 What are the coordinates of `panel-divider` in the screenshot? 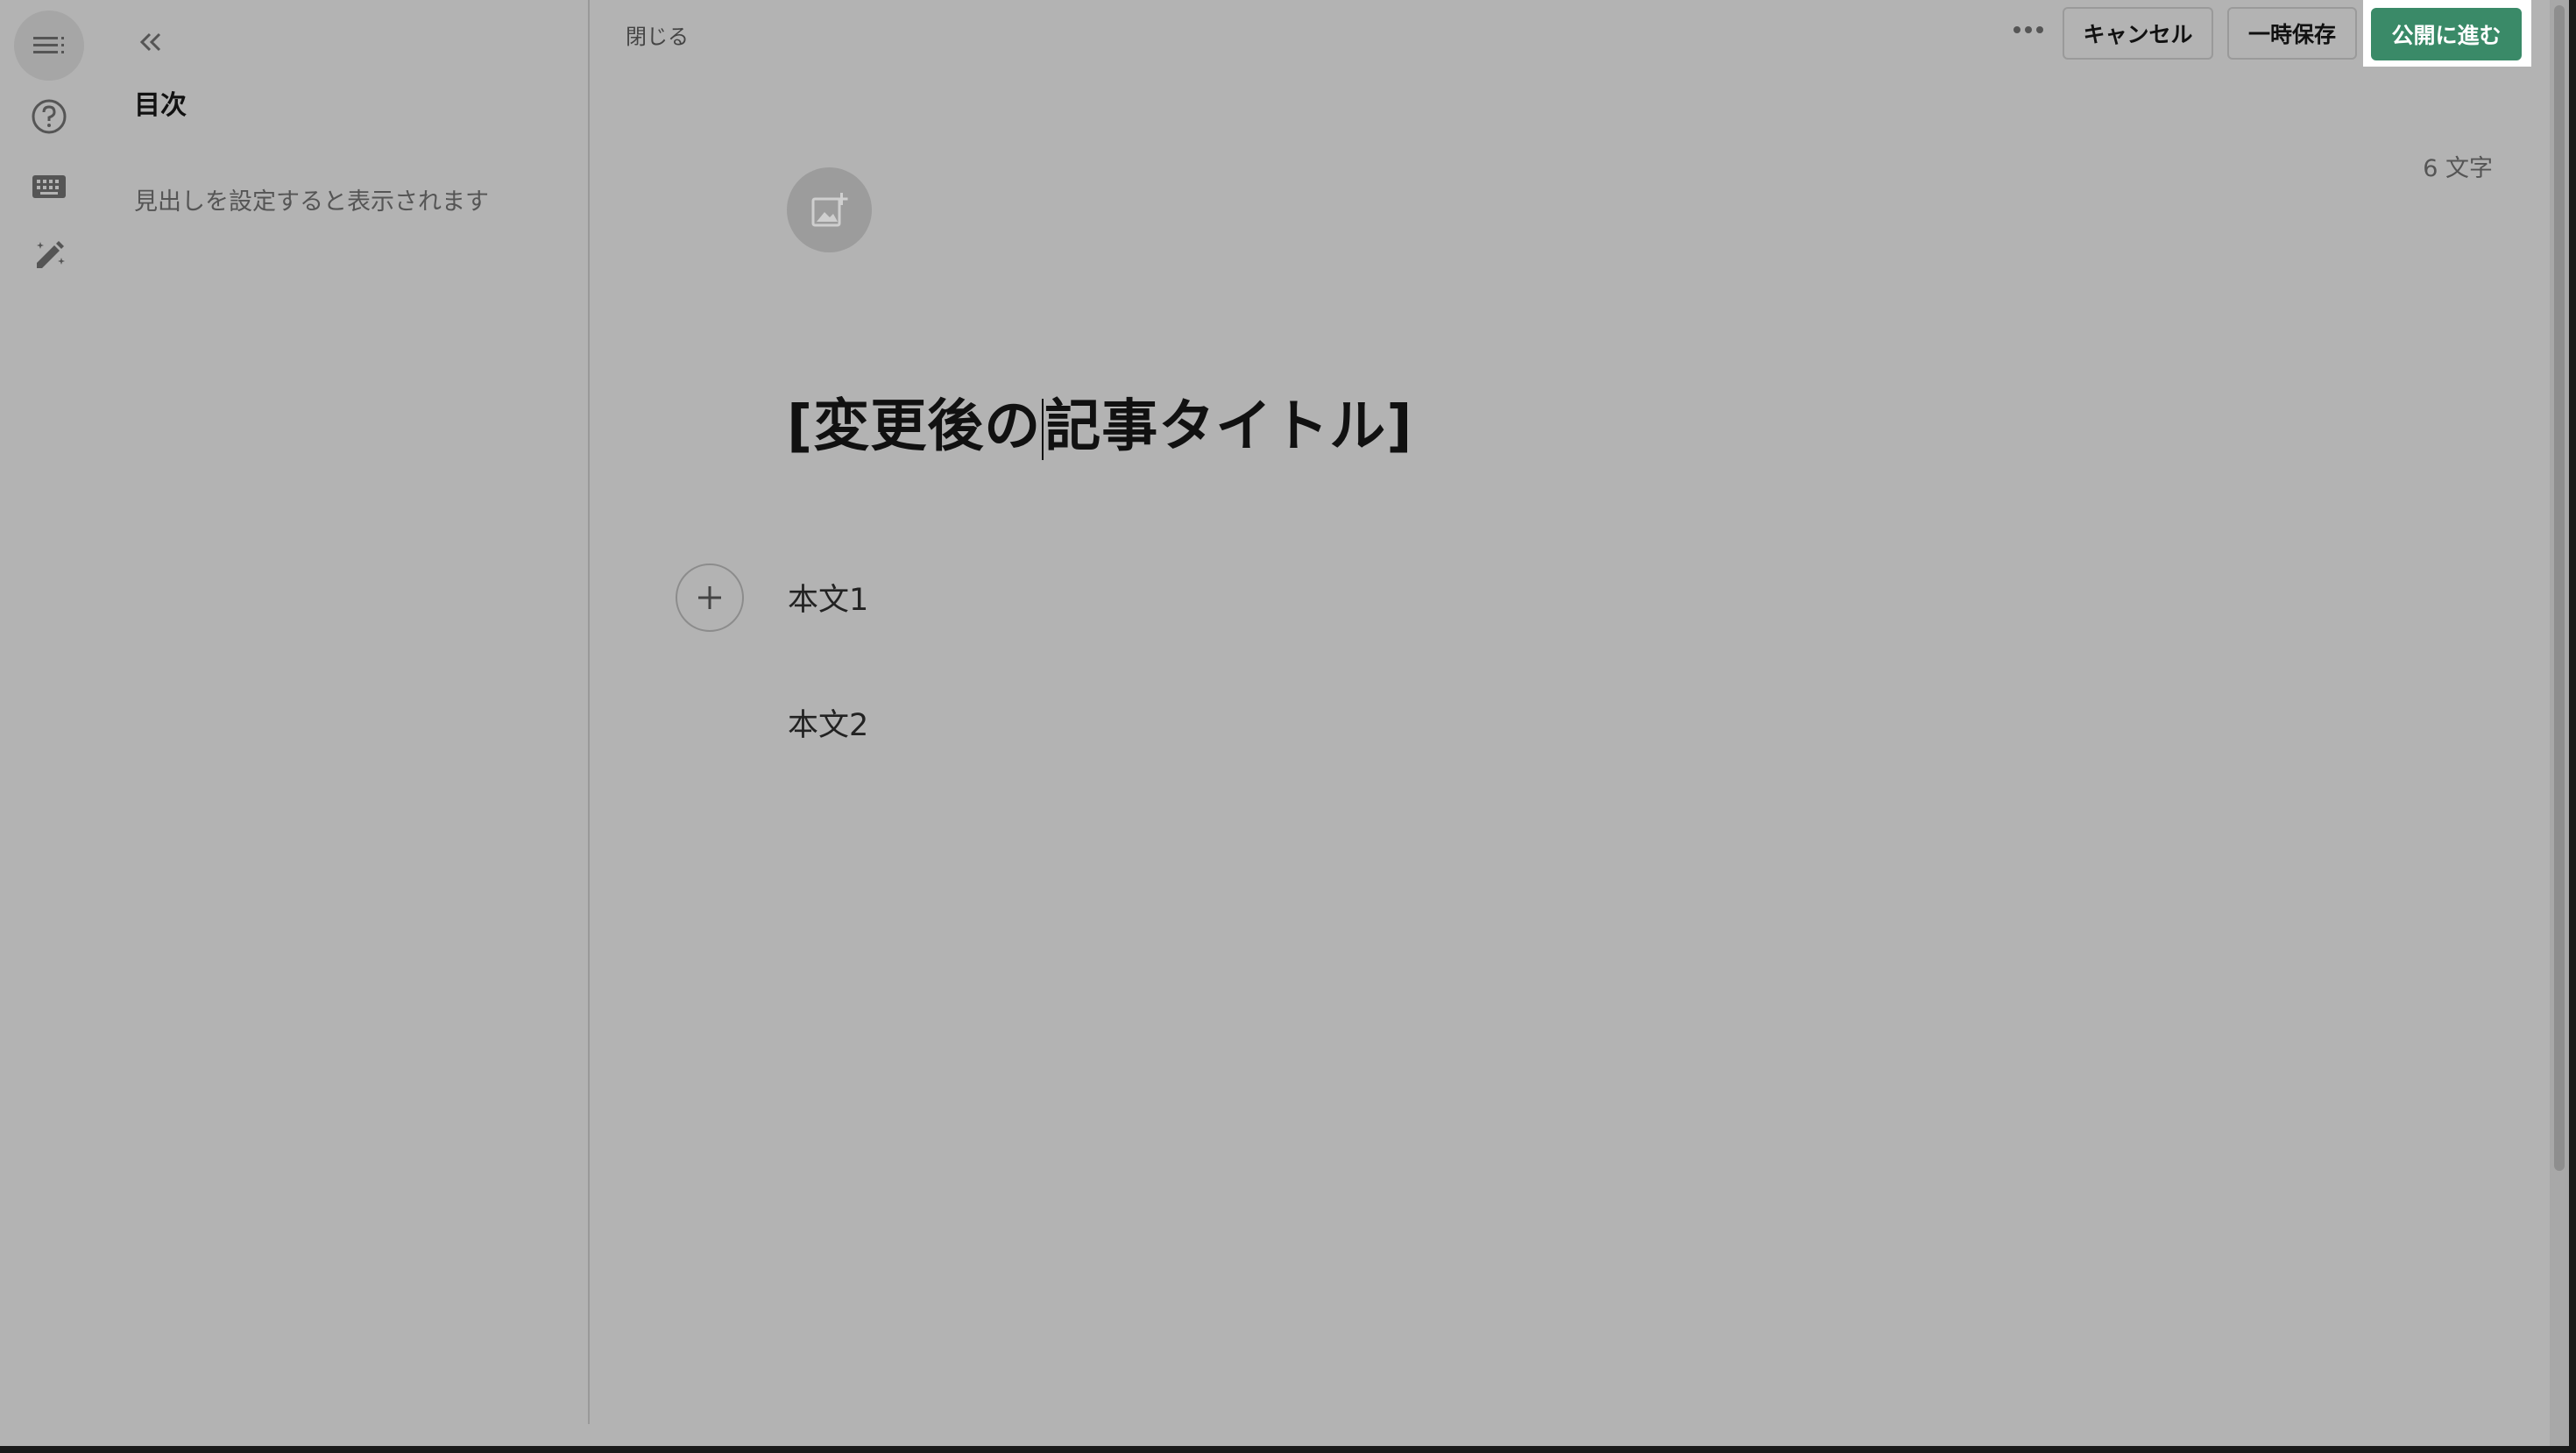 It's located at (589, 712).